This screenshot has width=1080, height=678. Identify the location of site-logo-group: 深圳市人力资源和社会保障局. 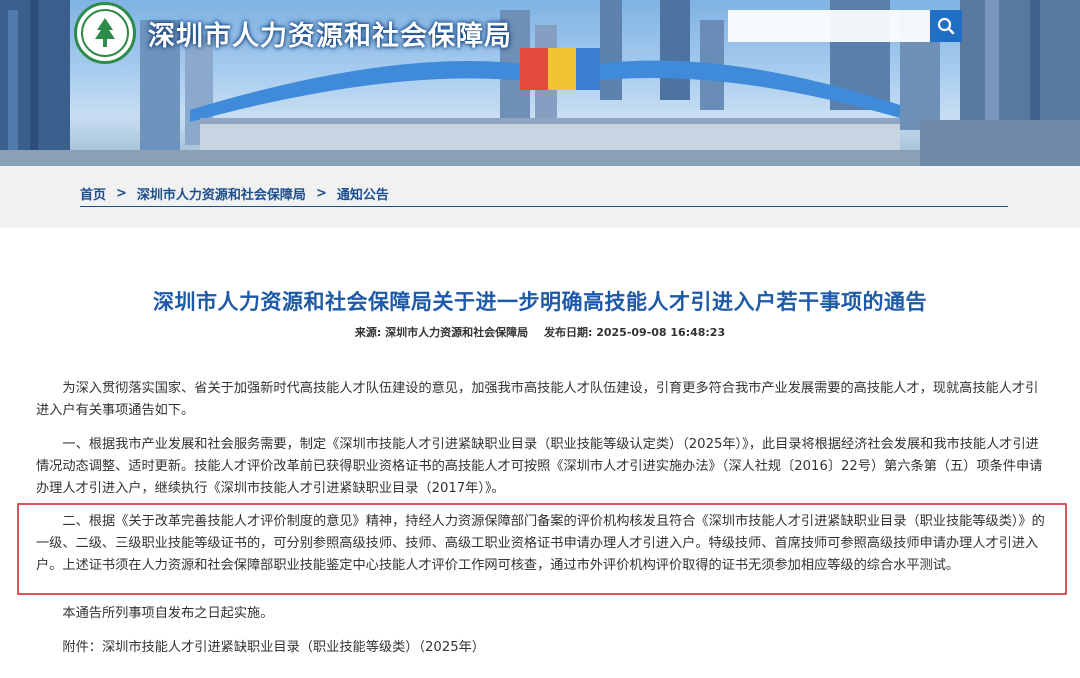
(293, 33).